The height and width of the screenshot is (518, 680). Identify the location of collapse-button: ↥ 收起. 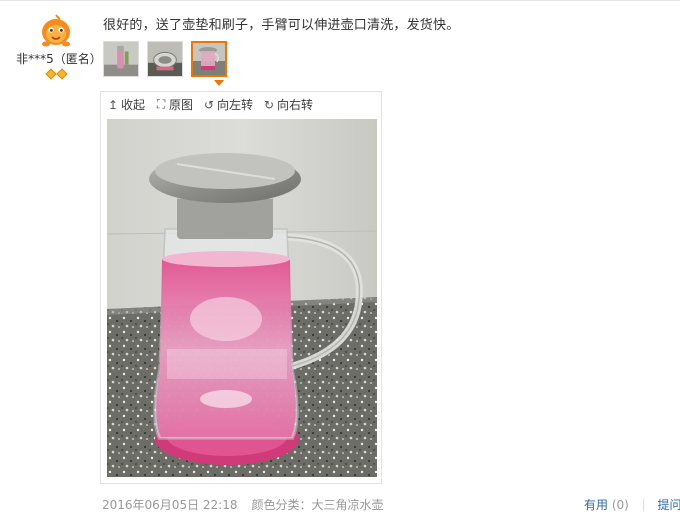
(126, 104).